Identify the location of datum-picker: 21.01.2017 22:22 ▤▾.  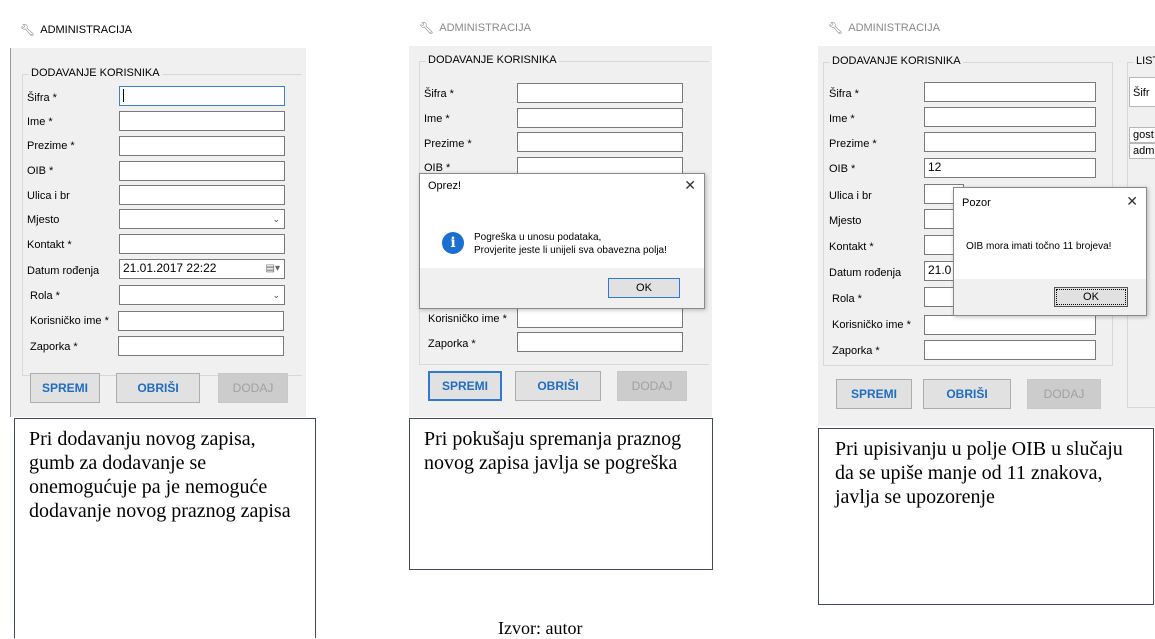
(202, 269).